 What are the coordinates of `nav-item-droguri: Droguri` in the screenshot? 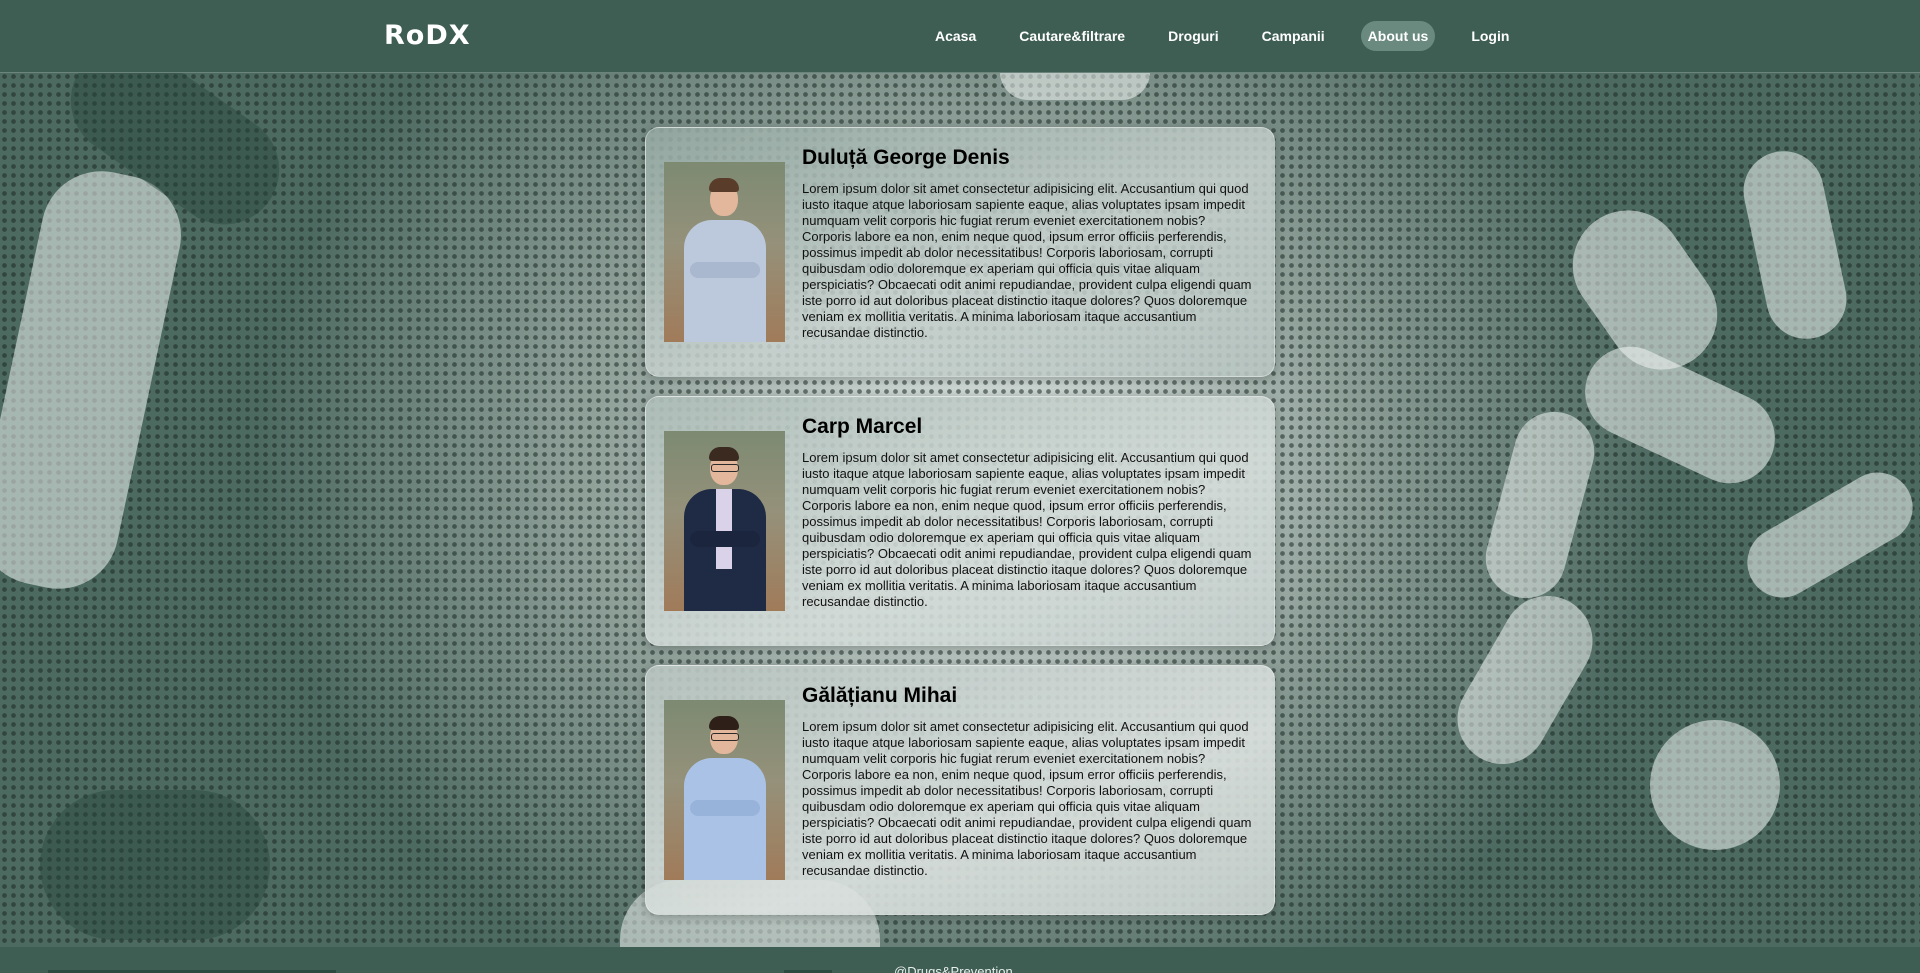 It's located at (1193, 36).